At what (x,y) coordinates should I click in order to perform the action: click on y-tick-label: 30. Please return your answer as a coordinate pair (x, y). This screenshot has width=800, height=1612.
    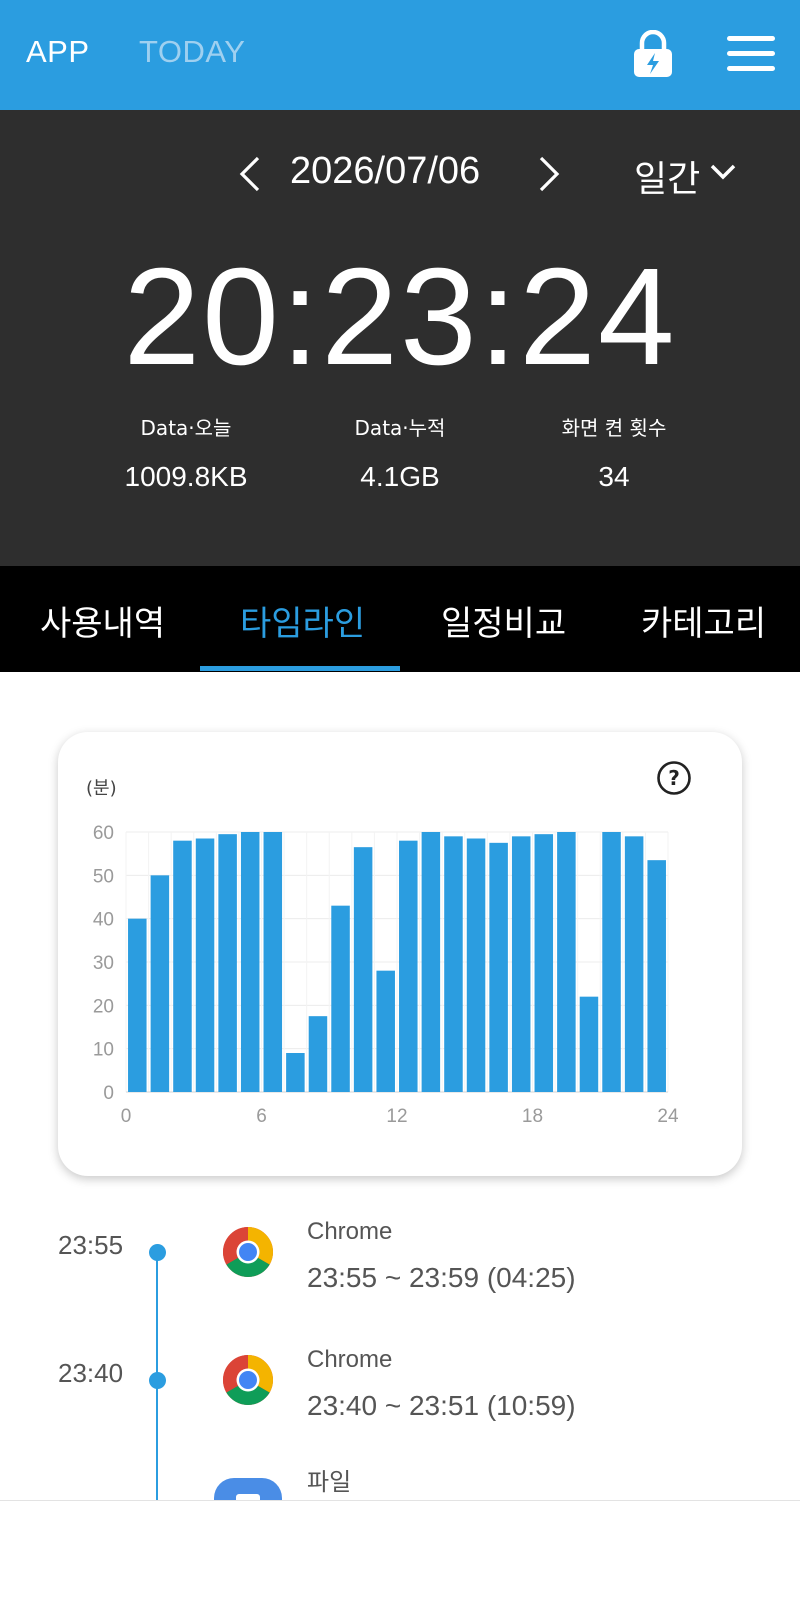
    Looking at the image, I should click on (103, 963).